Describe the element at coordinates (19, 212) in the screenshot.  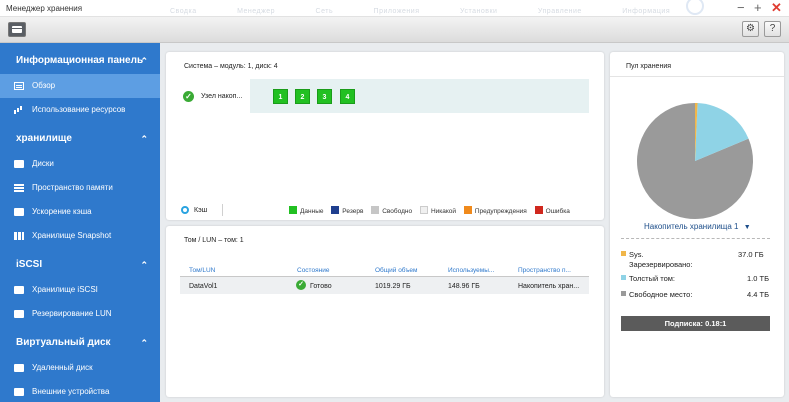
I see `cache-icon` at that location.